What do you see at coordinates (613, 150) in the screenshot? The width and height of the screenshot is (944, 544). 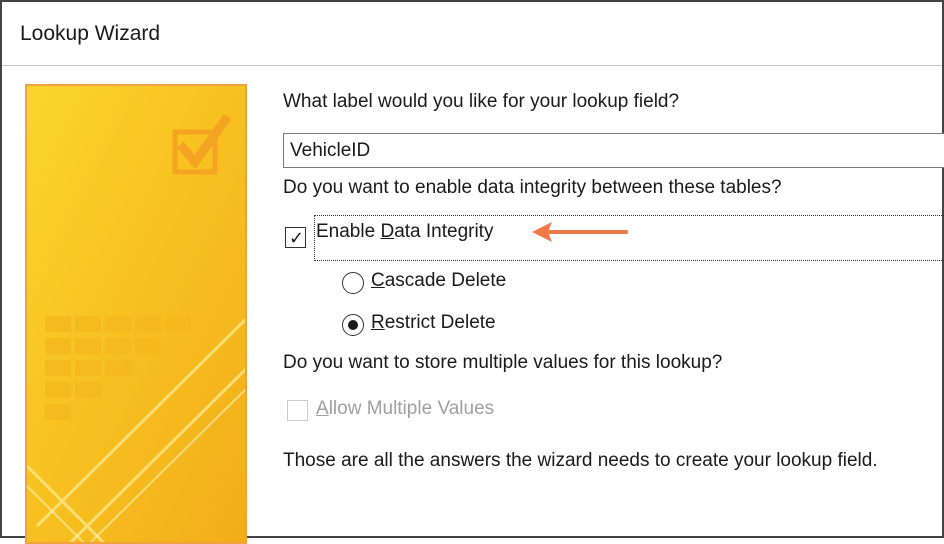 I see `lookup-label-input` at bounding box center [613, 150].